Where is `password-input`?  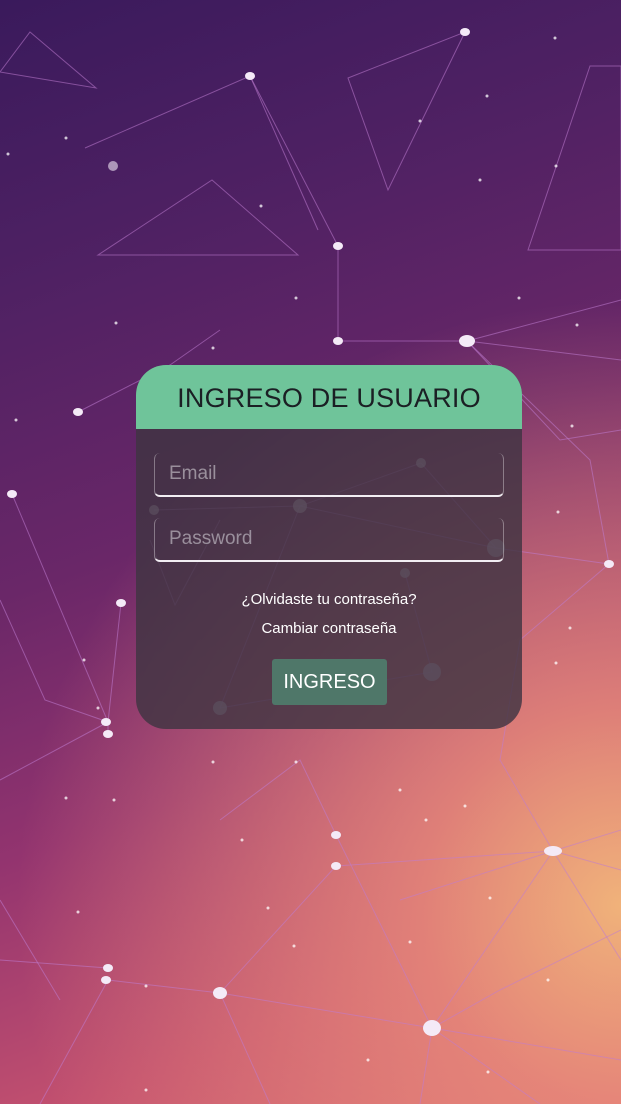 password-input is located at coordinates (329, 539).